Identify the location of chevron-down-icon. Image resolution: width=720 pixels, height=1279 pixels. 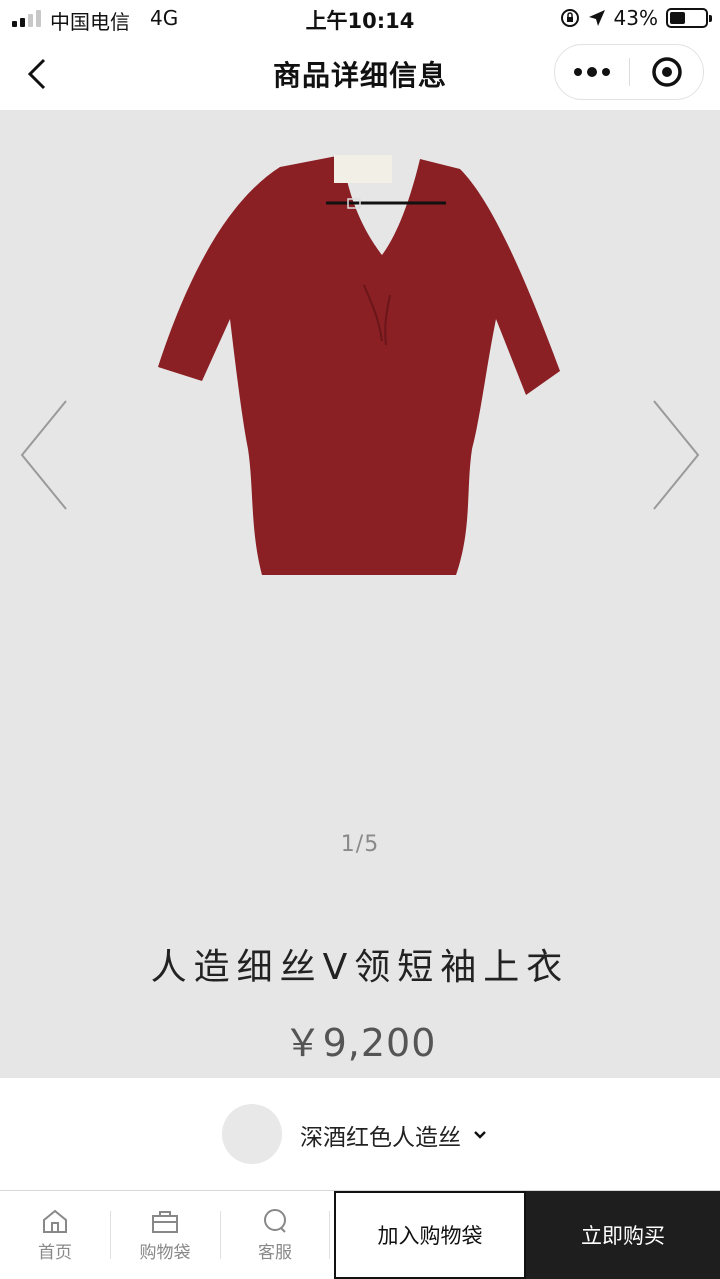
(480, 1135).